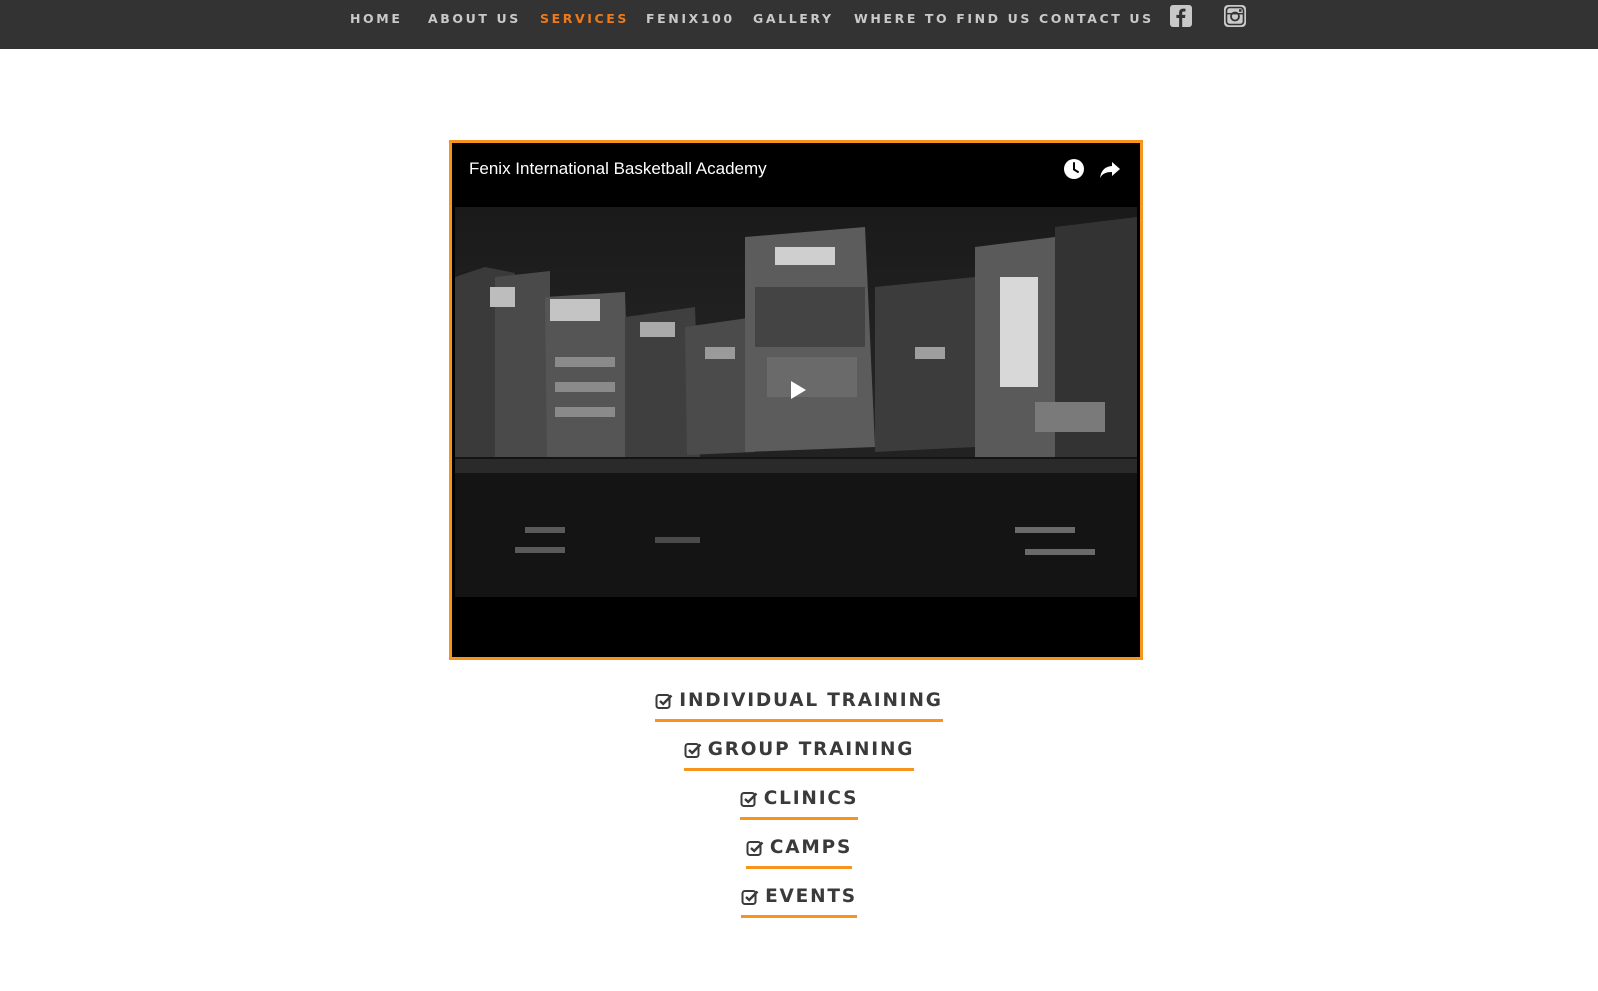 The width and height of the screenshot is (1598, 991). What do you see at coordinates (1074, 169) in the screenshot?
I see `watch-later-icon` at bounding box center [1074, 169].